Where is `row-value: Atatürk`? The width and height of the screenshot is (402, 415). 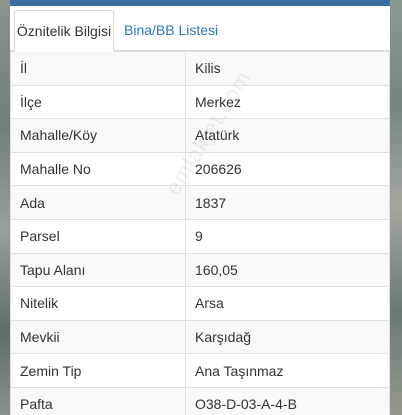 row-value: Atatürk is located at coordinates (287, 135).